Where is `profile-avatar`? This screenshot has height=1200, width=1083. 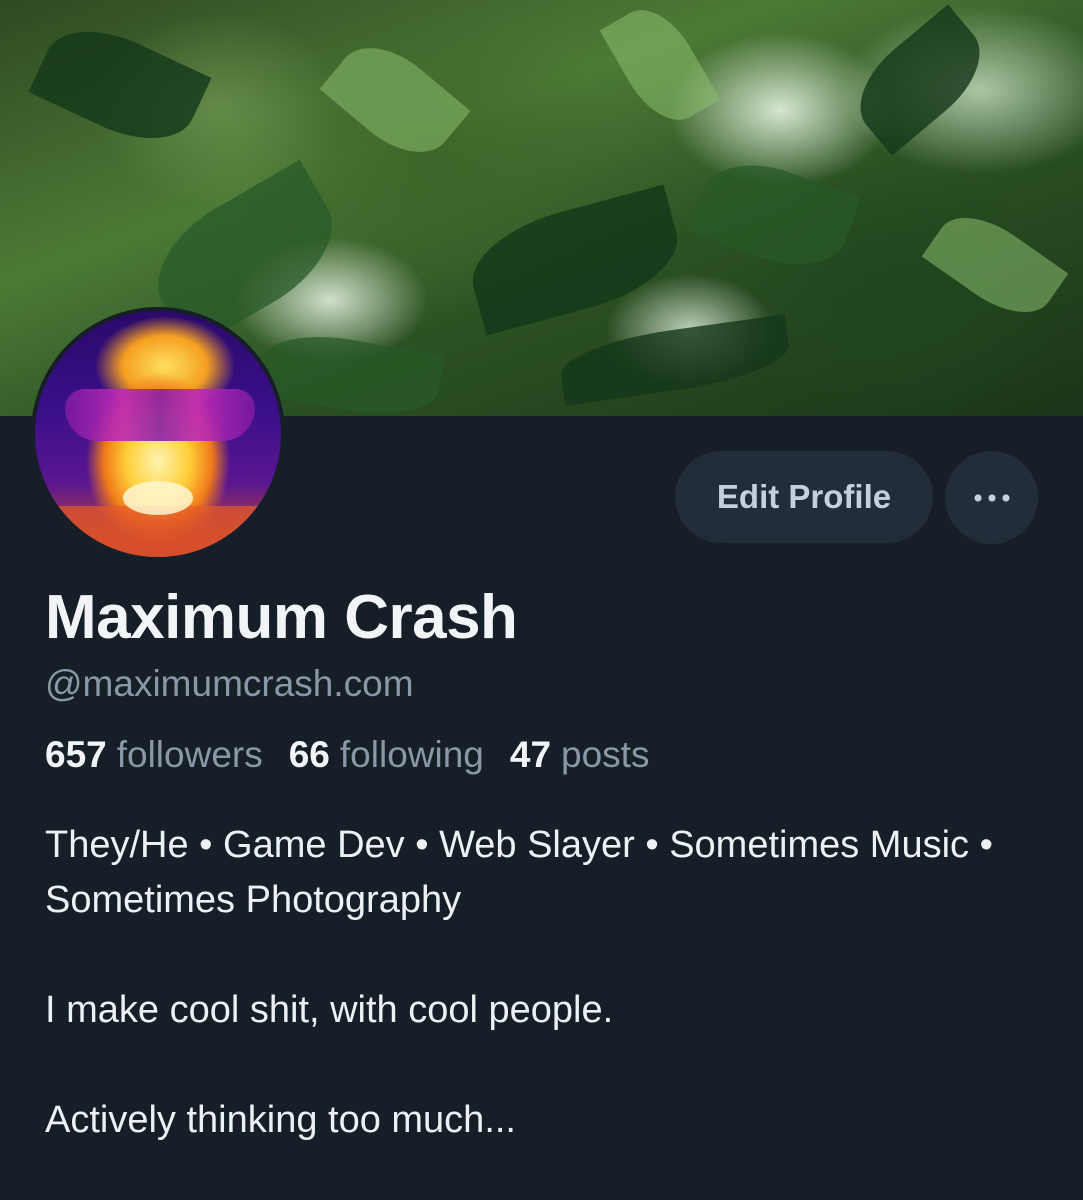 profile-avatar is located at coordinates (158, 434).